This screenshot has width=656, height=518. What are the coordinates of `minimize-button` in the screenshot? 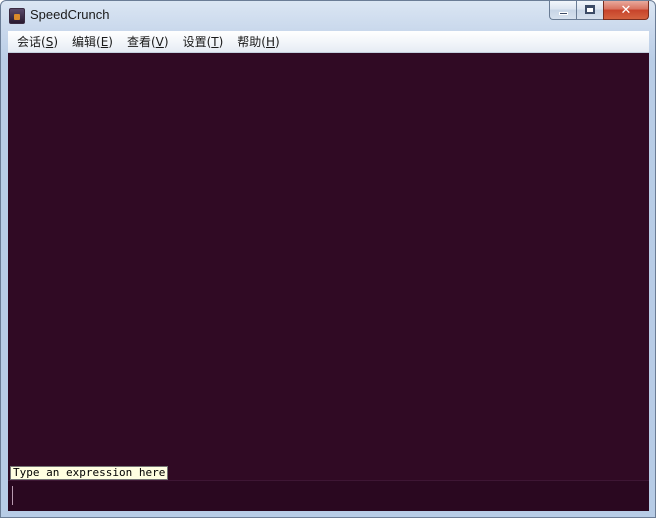 It's located at (562, 10).